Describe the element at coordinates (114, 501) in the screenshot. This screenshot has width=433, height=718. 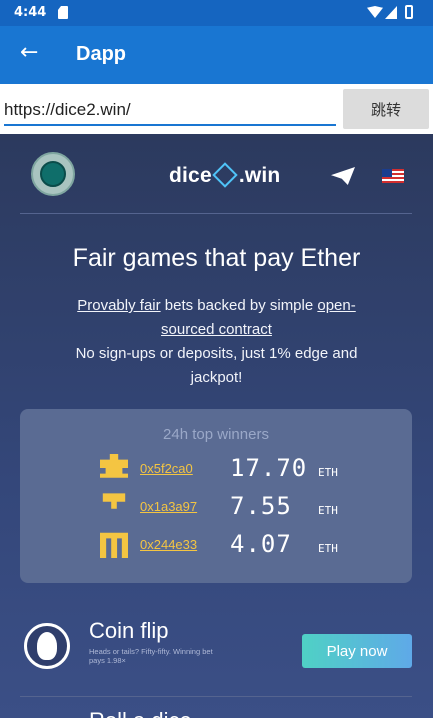
I see `t-pixel-icon` at that location.